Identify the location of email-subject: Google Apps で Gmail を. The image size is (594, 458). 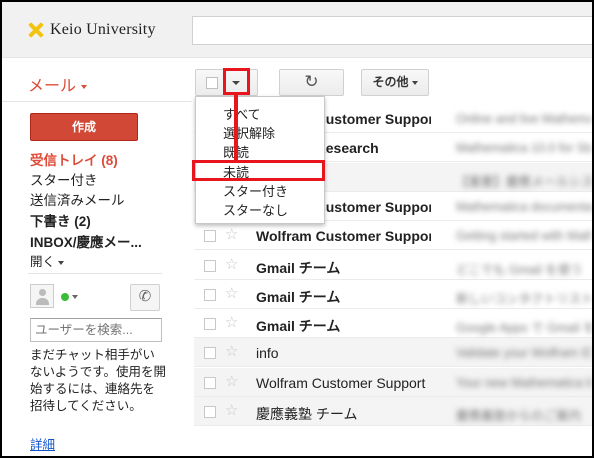
(524, 328).